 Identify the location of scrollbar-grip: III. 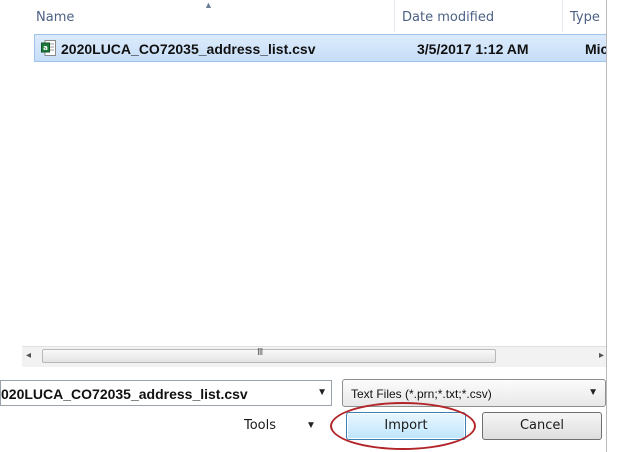
(260, 352).